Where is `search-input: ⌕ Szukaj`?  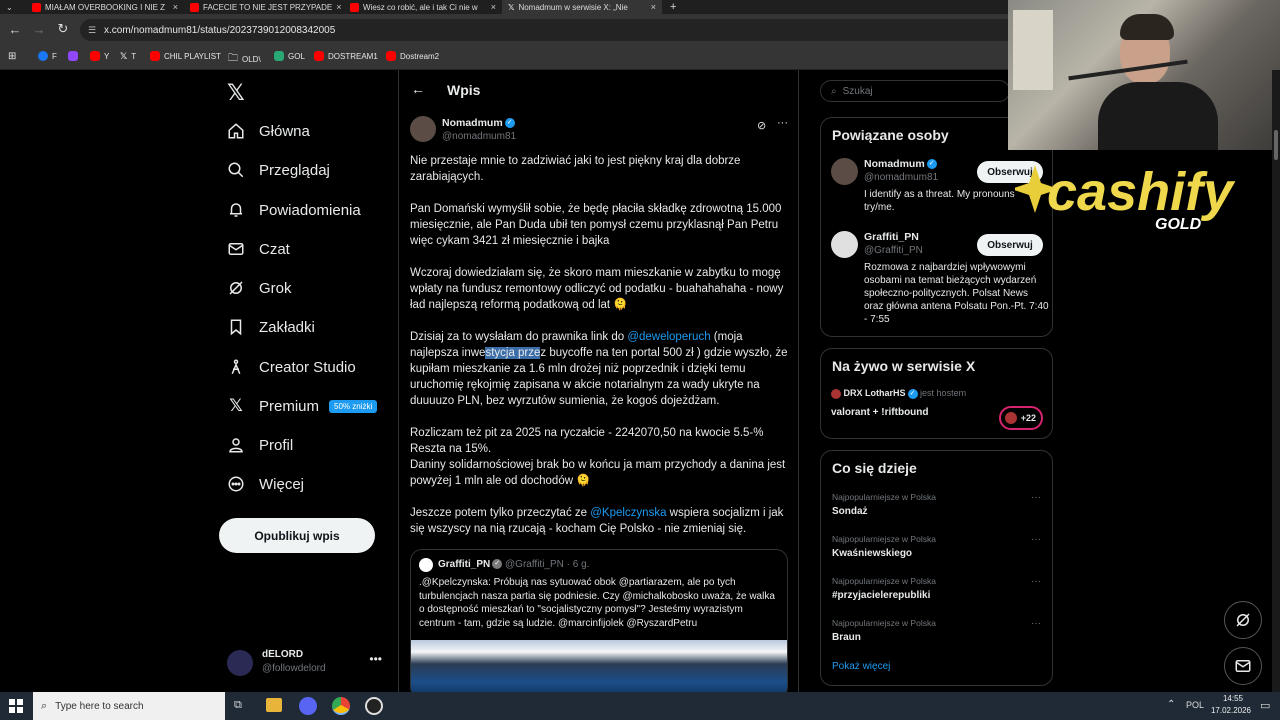 search-input: ⌕ Szukaj is located at coordinates (915, 91).